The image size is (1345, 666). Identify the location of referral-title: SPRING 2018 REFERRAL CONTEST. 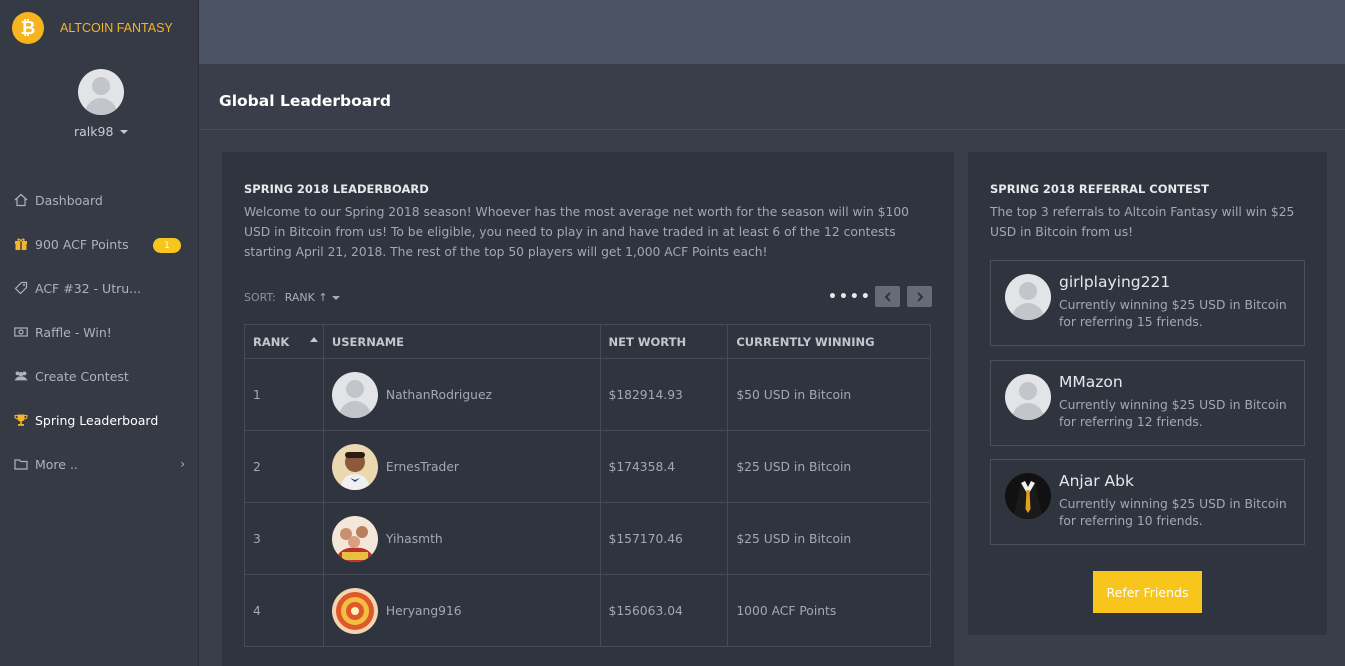
(1099, 189).